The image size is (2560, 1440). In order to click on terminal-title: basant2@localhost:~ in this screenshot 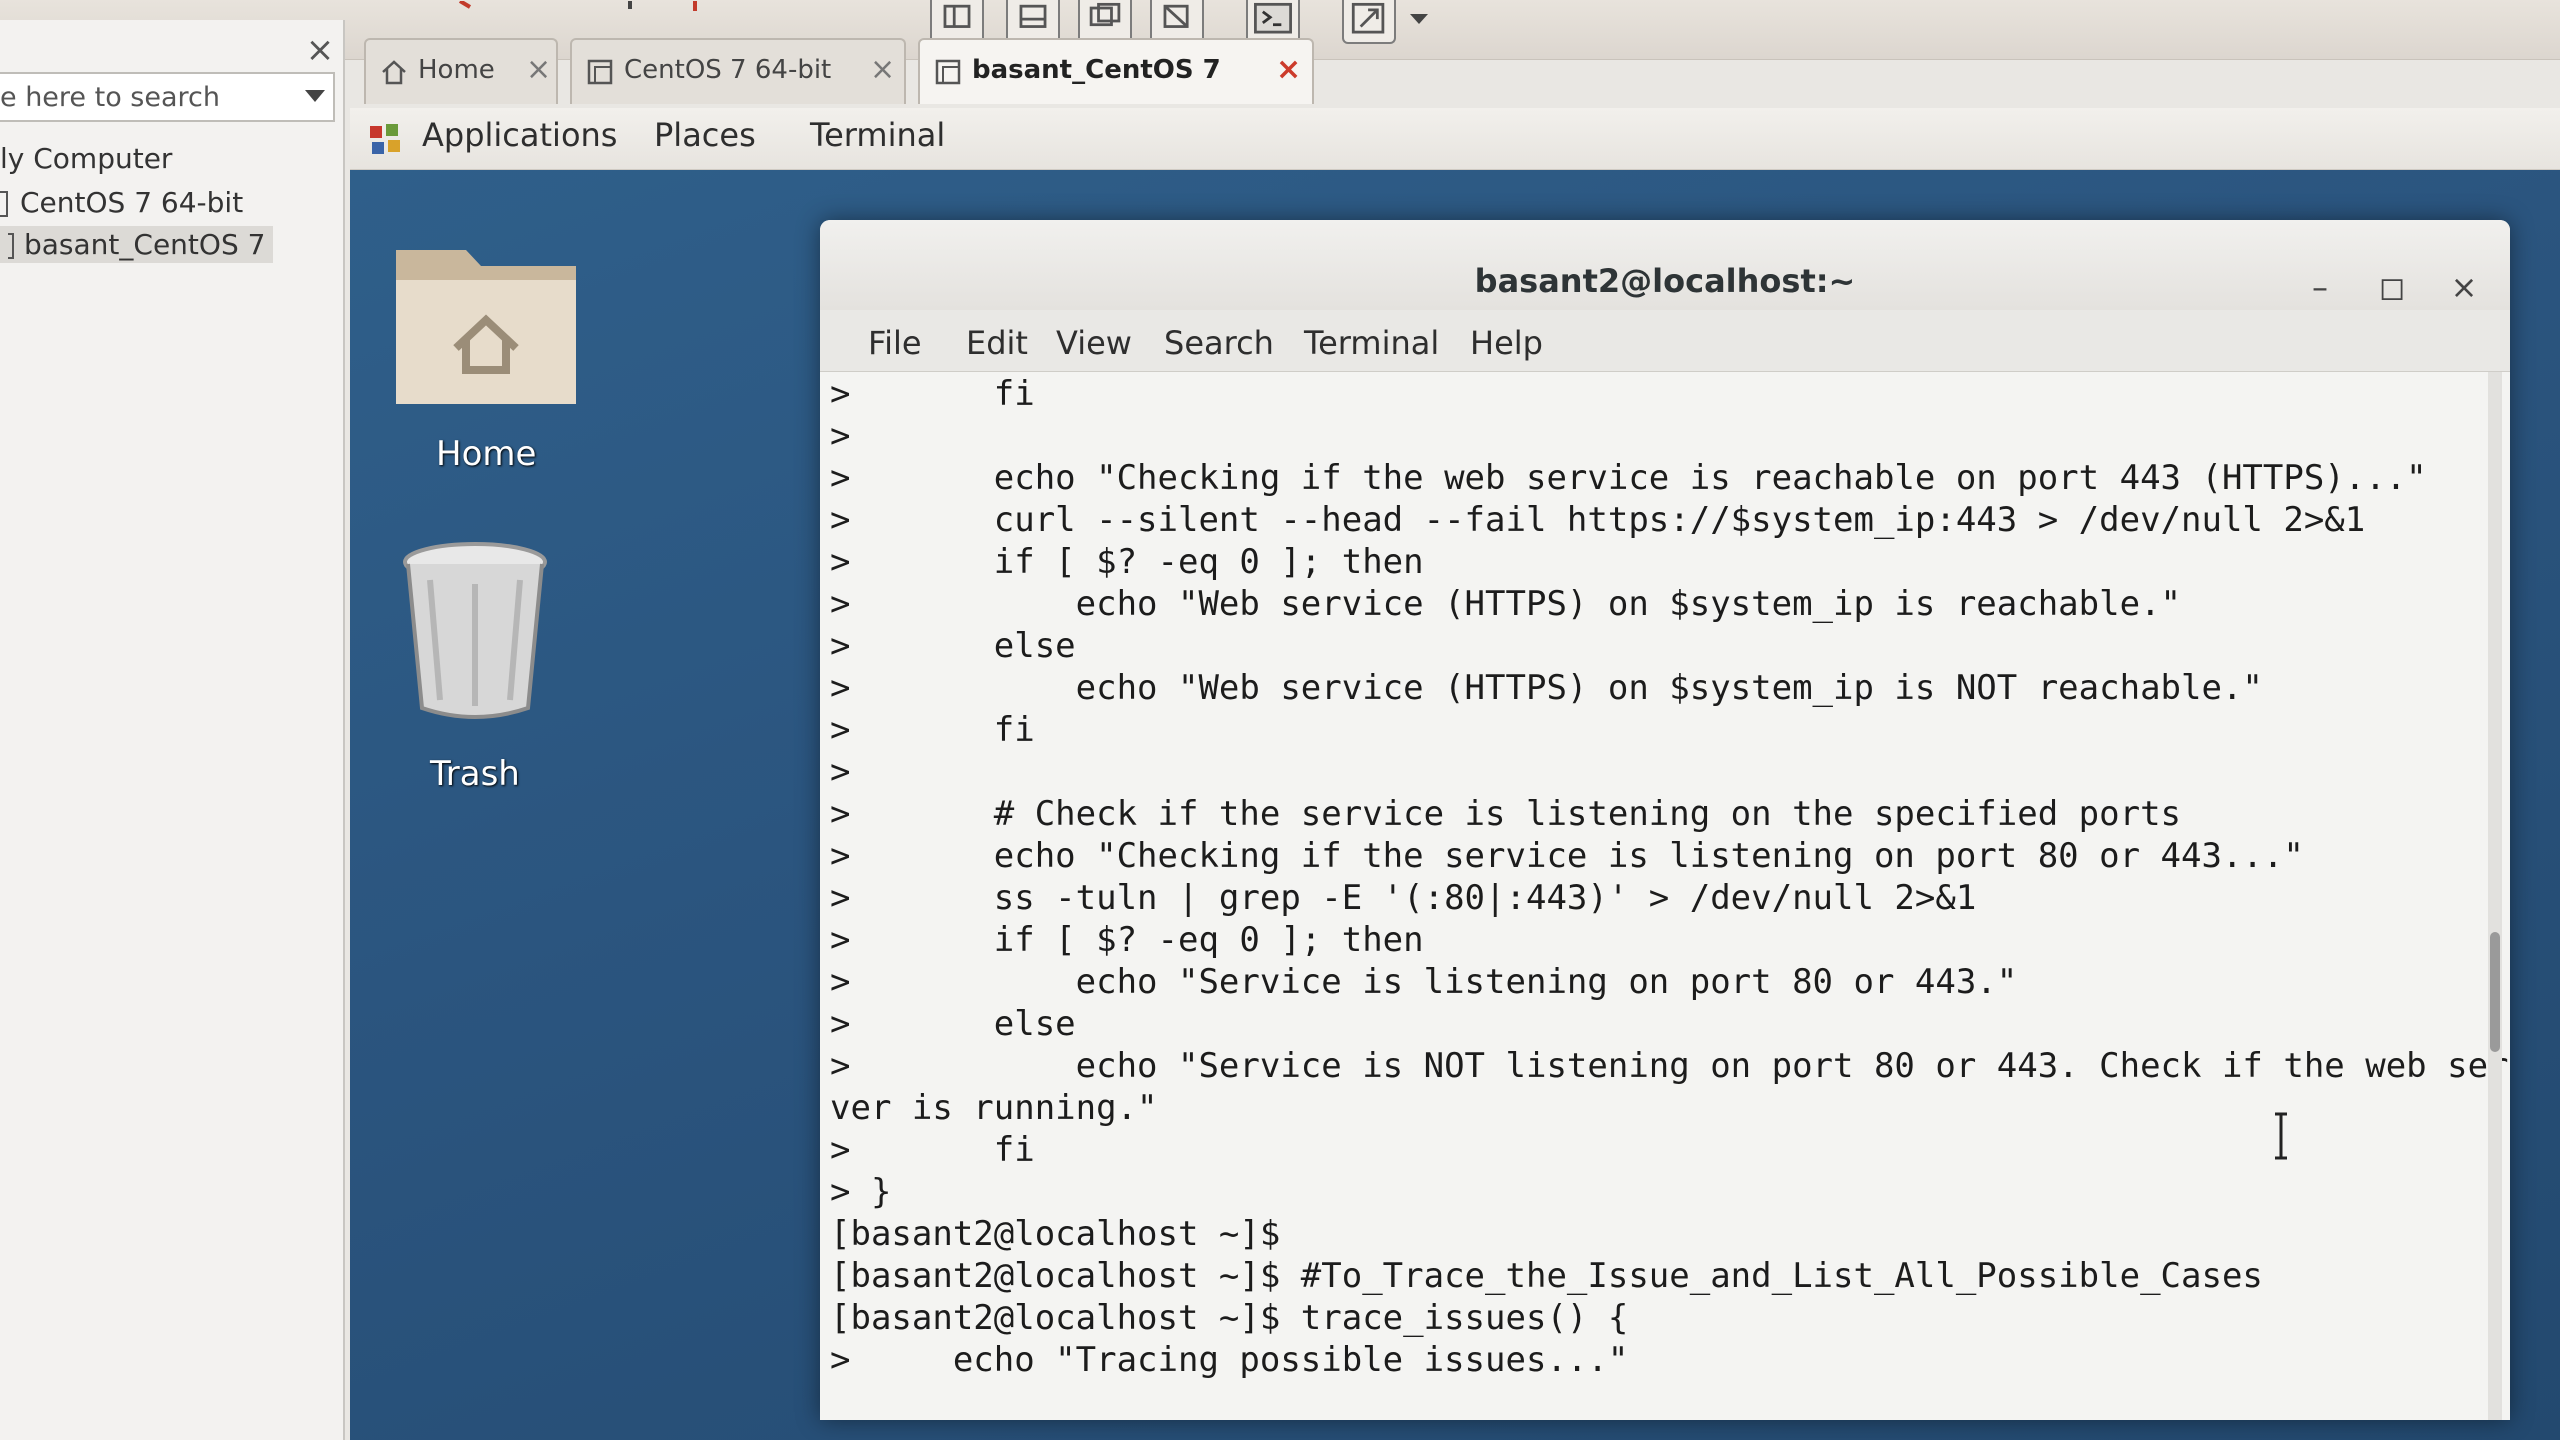, I will do `click(1665, 281)`.